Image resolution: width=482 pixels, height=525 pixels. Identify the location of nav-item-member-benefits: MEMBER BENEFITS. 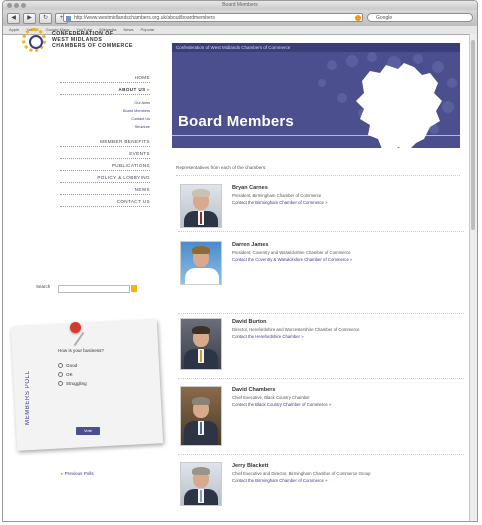
(105, 142).